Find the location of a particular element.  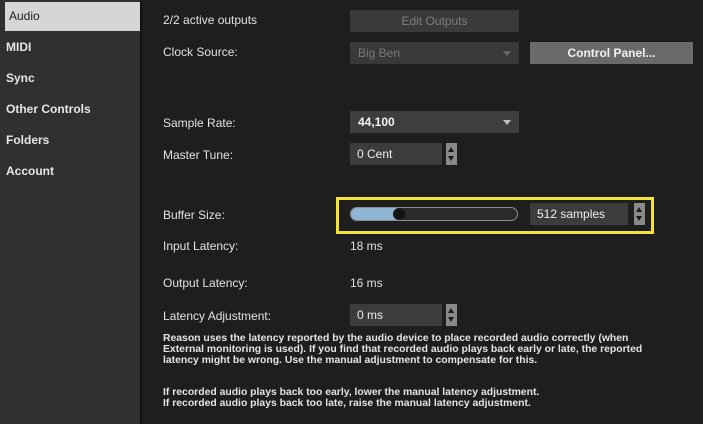

sidebar-item-folders: Folders is located at coordinates (70, 140).